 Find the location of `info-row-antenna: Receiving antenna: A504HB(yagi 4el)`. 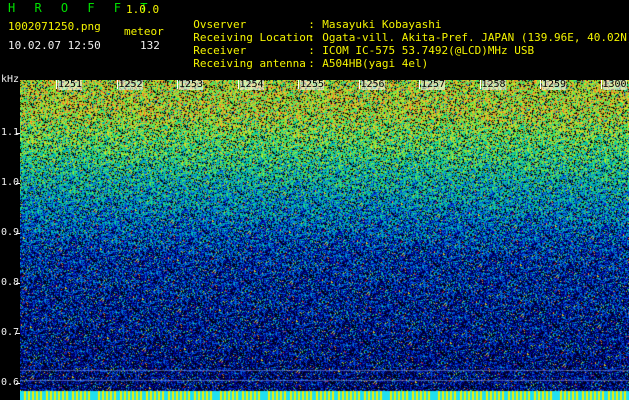

info-row-antenna: Receiving antenna: A504HB(yagi 4el) is located at coordinates (304, 57).